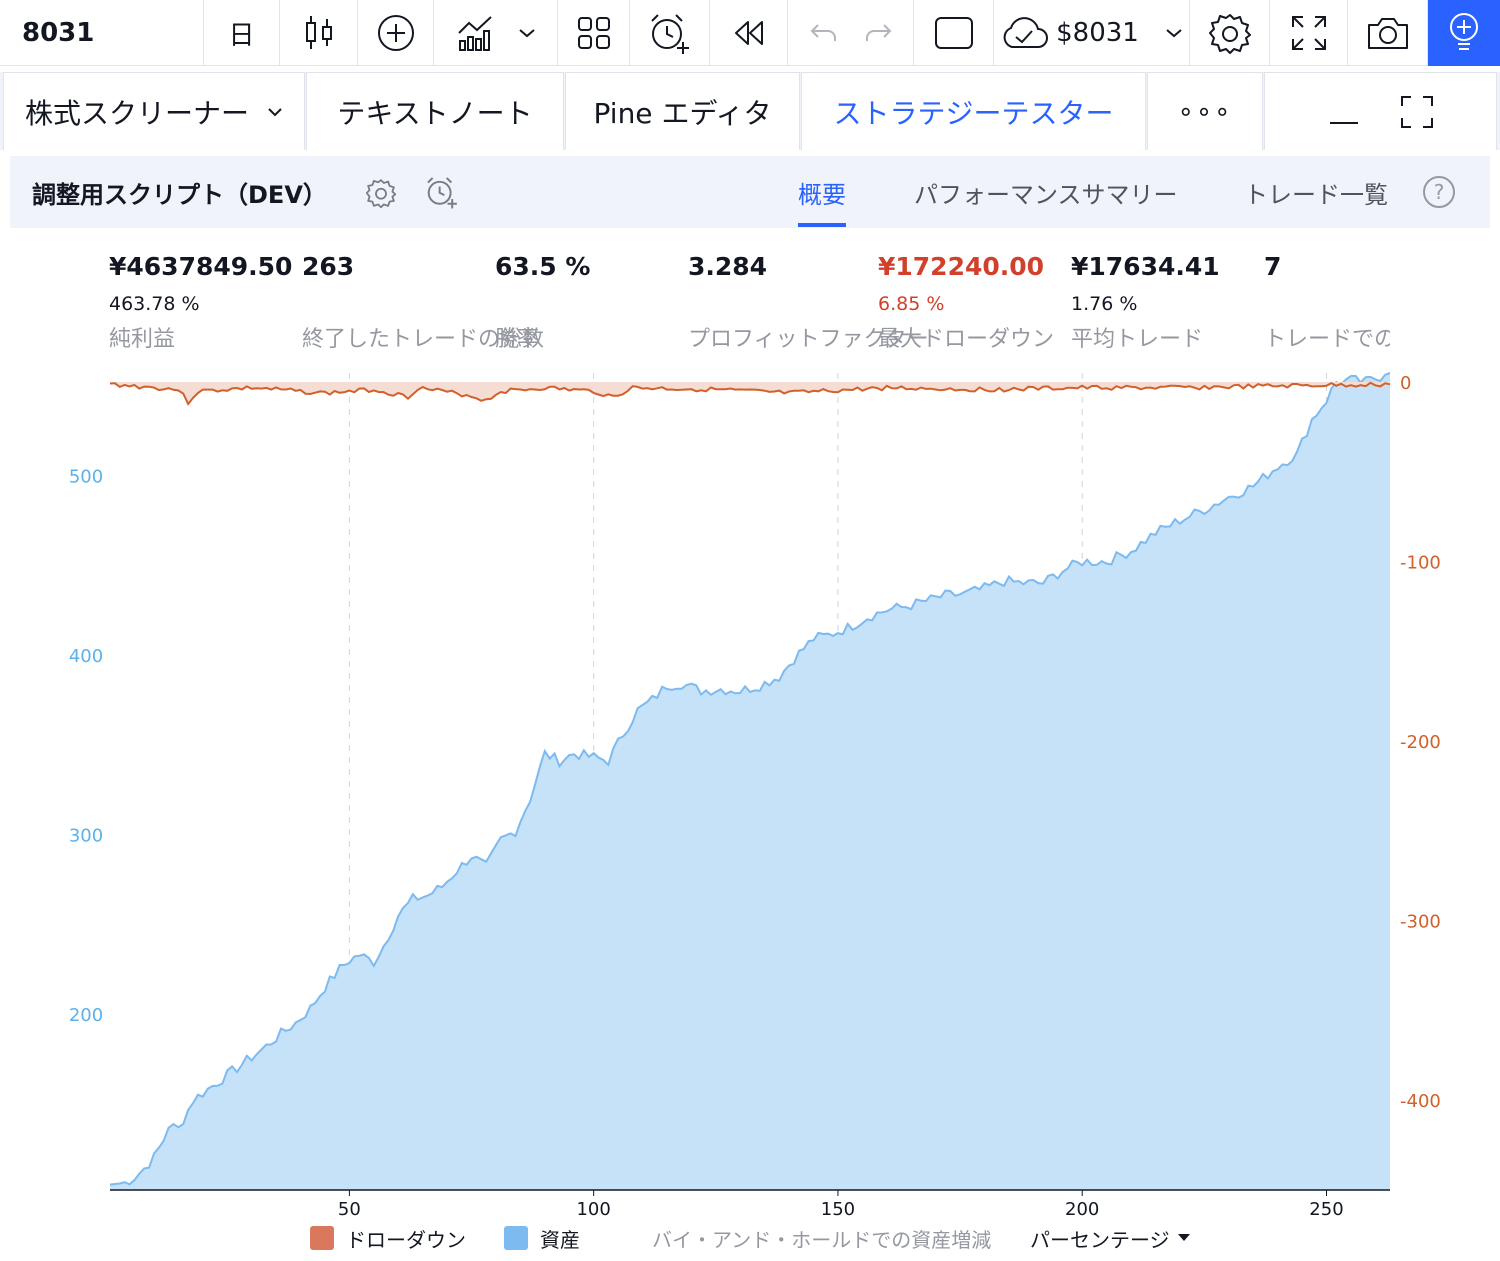  I want to click on legend-label: ドローダウン, so click(406, 1239).